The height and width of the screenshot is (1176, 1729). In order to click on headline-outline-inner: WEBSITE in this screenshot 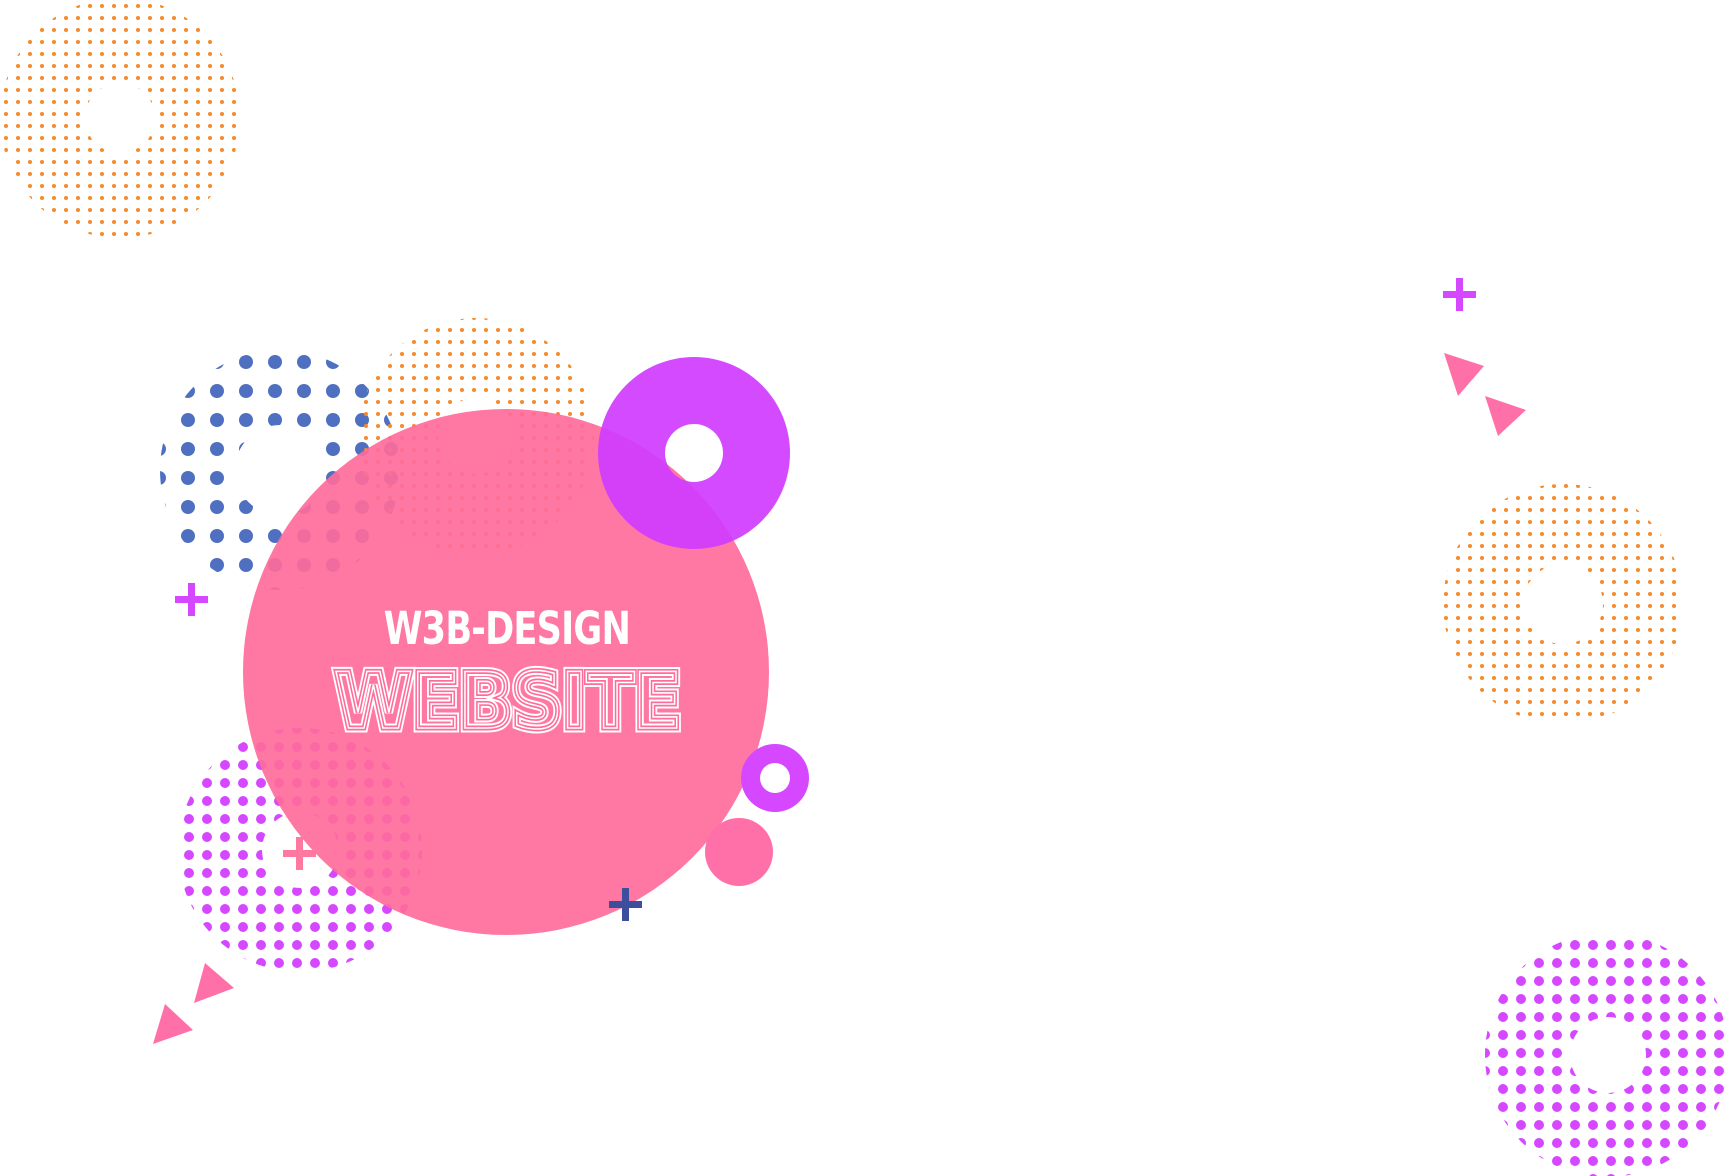, I will do `click(507, 701)`.